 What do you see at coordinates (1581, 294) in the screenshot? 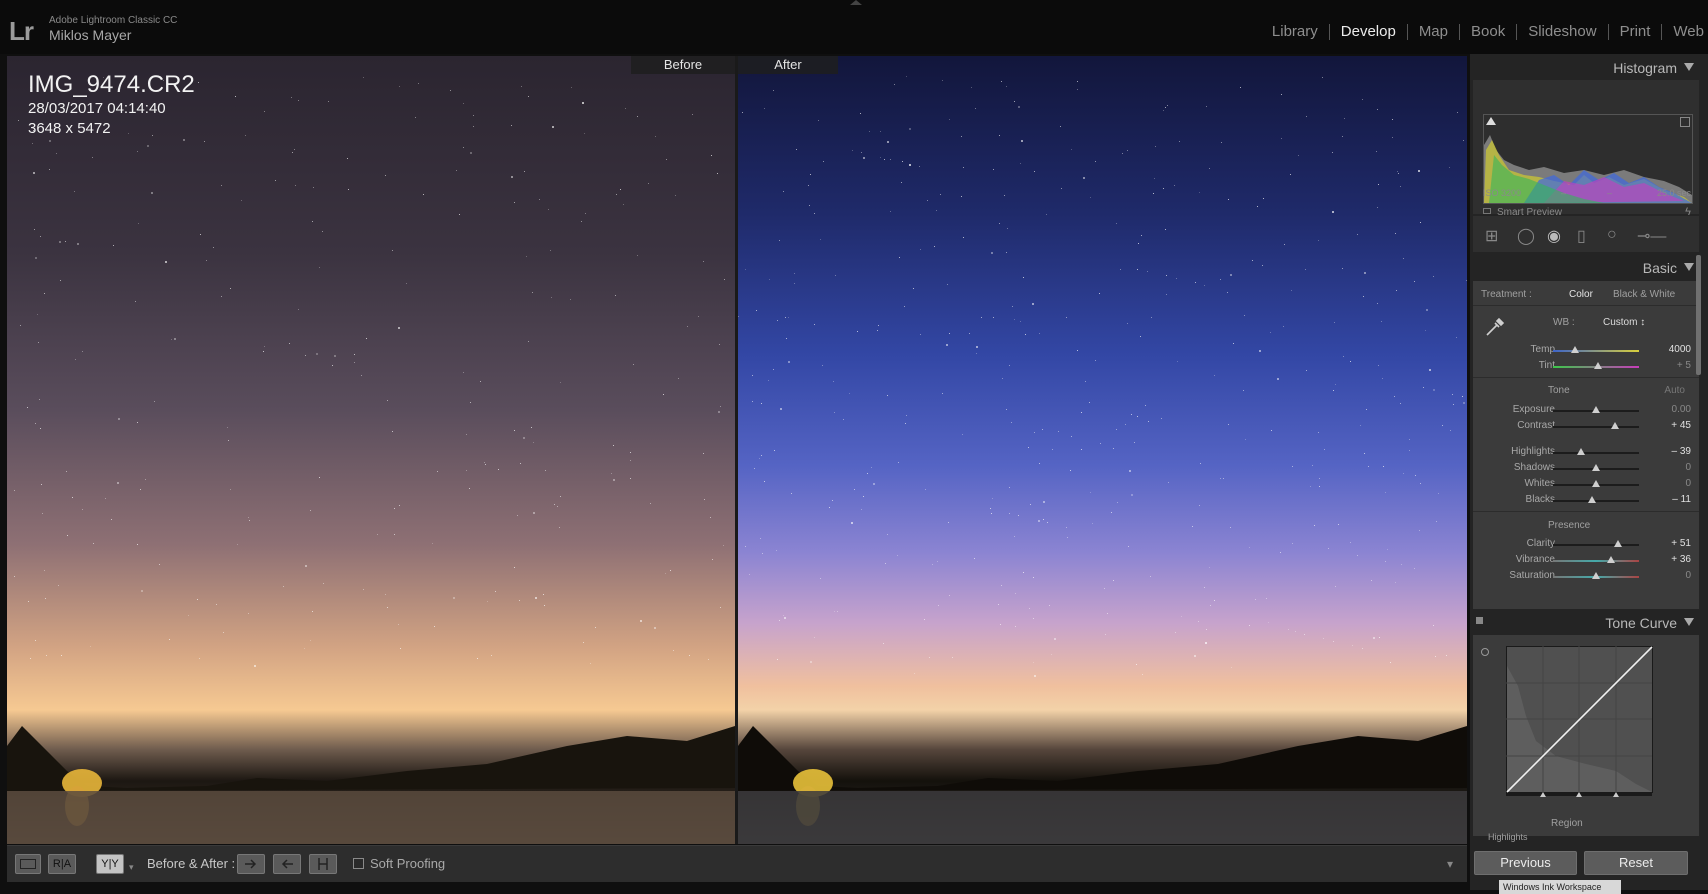
I see `treatment-color-option: Color` at bounding box center [1581, 294].